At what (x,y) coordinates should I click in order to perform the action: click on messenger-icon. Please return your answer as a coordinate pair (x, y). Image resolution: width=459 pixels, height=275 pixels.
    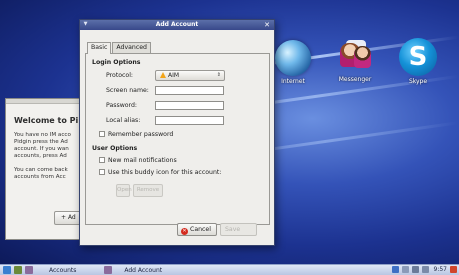
    Looking at the image, I should click on (355, 57).